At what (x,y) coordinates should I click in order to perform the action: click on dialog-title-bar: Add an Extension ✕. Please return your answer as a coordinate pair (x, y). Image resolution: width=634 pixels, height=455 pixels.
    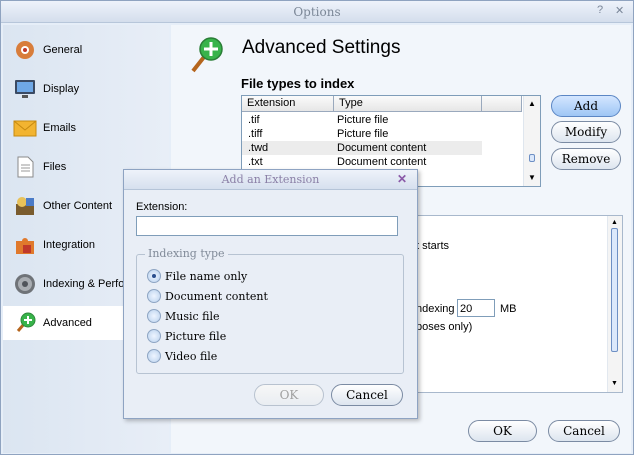
    Looking at the image, I should click on (270, 180).